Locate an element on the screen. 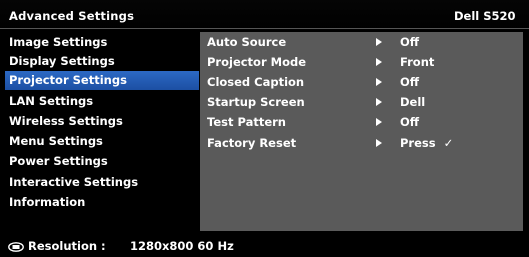 This screenshot has width=529, height=257. sidebar-item-display-settings: Display Settings is located at coordinates (102, 61).